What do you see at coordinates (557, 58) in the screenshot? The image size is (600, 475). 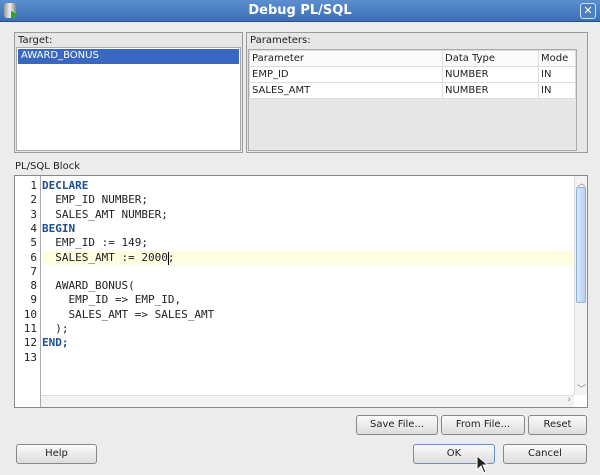 I see `column-header-mode: Mode` at bounding box center [557, 58].